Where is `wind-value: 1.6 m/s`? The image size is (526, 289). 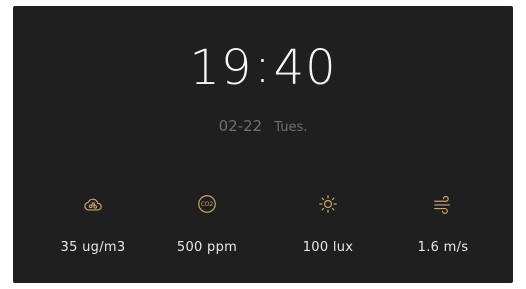
wind-value: 1.6 m/s is located at coordinates (443, 247).